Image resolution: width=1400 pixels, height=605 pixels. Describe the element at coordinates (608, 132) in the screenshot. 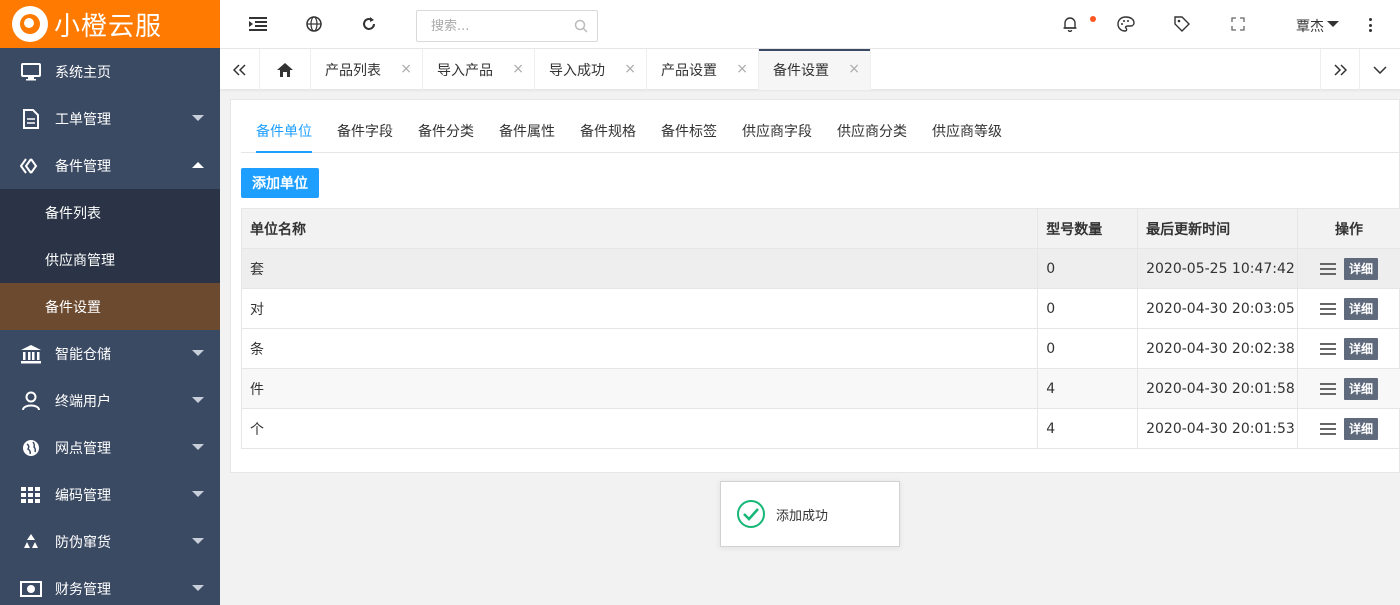

I see `subtab-spec: 备件规格` at that location.